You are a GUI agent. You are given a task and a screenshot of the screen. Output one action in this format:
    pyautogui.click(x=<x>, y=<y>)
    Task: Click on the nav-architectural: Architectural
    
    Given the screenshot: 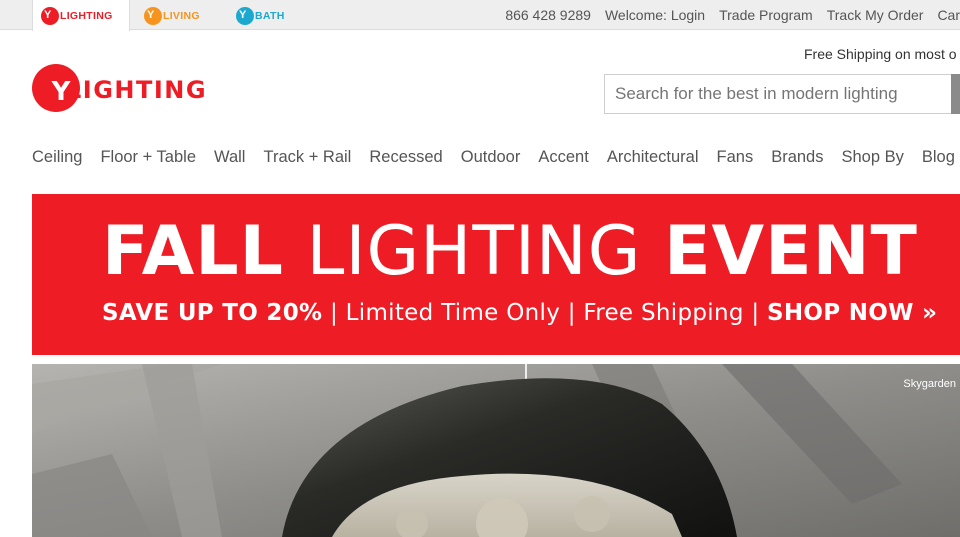 What is the action you would take?
    pyautogui.click(x=653, y=160)
    